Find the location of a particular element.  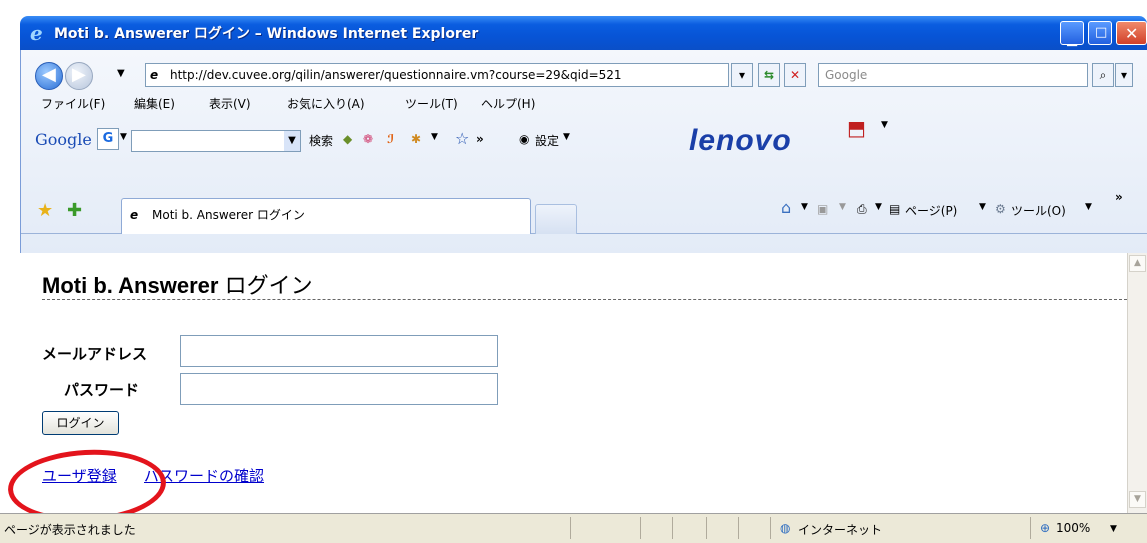

settings-radio-icon: ◉ is located at coordinates (524, 139).